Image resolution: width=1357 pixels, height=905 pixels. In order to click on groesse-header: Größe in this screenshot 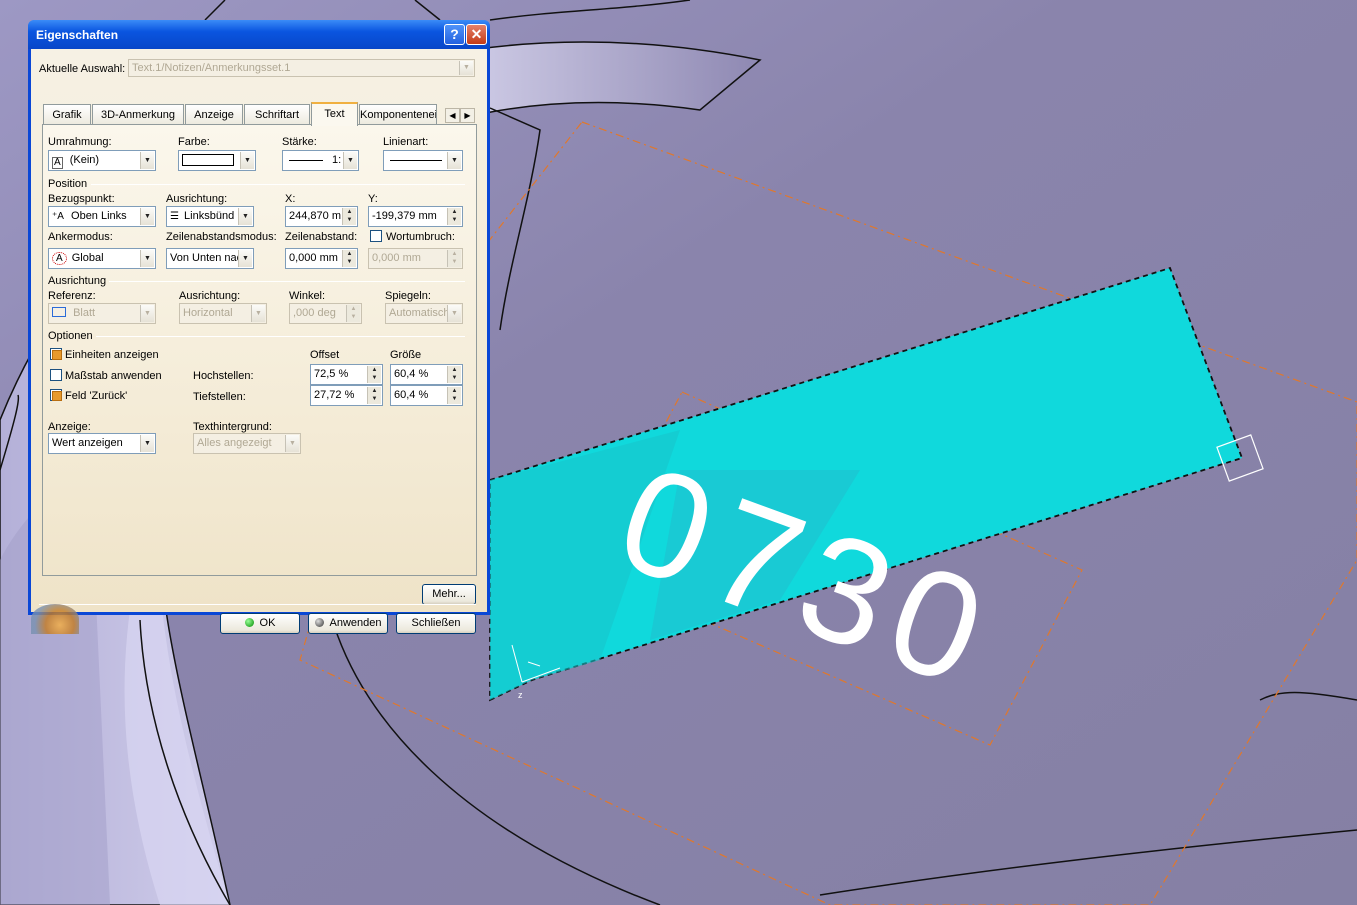, I will do `click(406, 355)`.